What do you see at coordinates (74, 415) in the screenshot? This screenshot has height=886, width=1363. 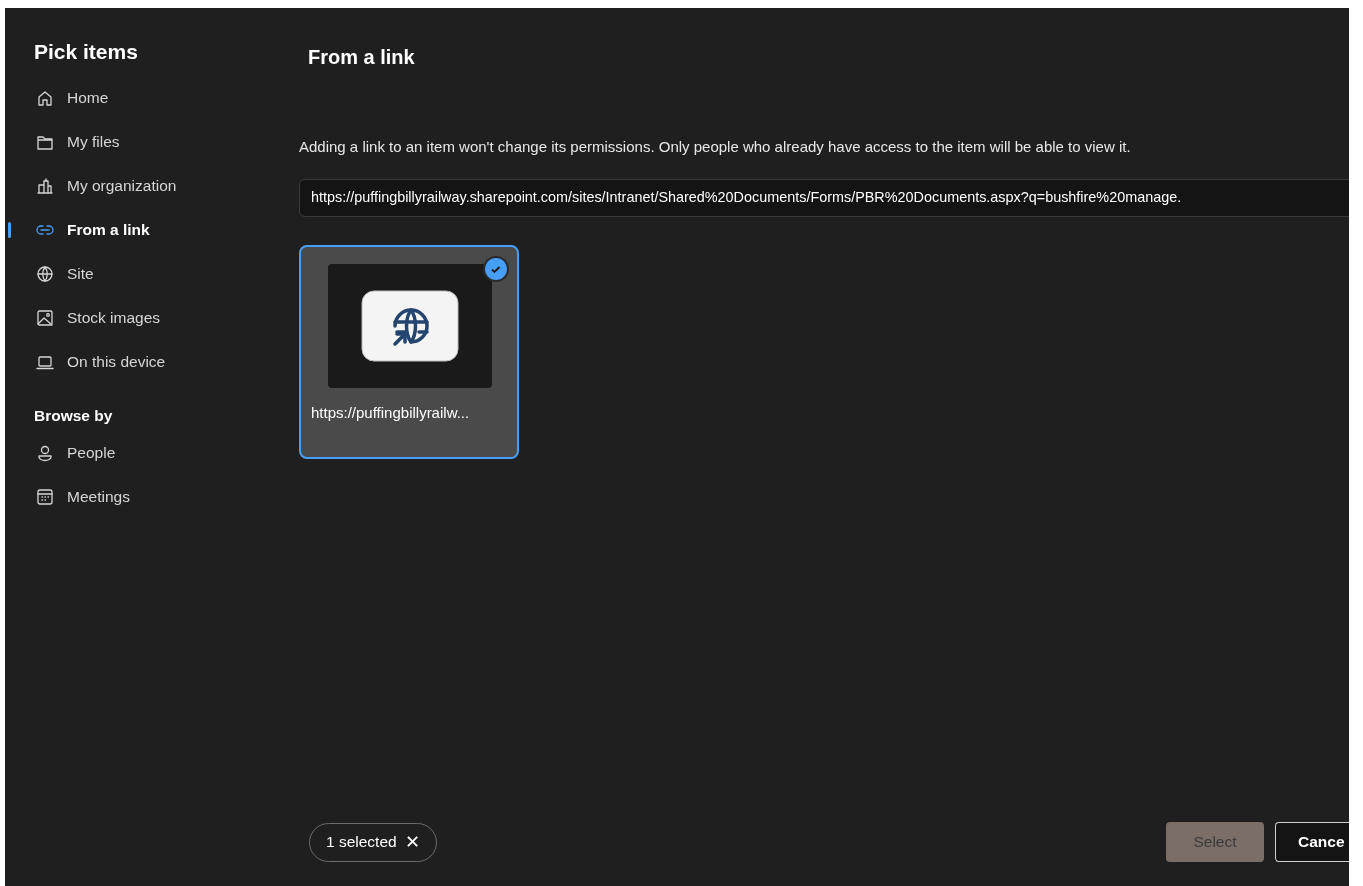 I see `section-heading: Browse by` at bounding box center [74, 415].